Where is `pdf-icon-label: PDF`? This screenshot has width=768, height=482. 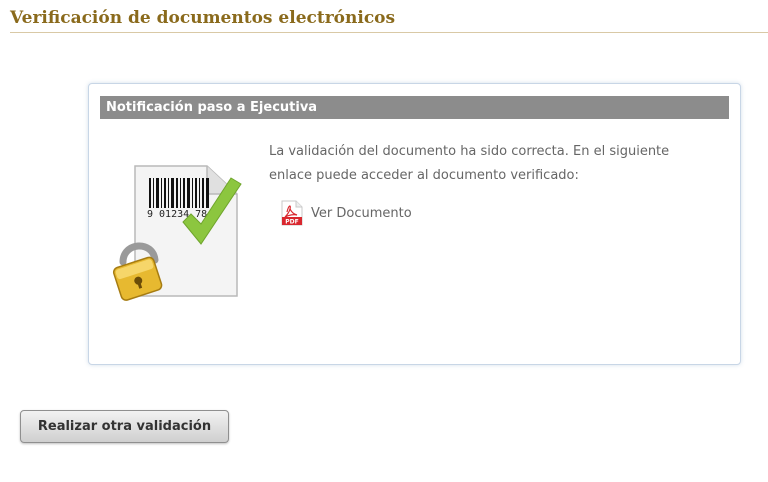 pdf-icon-label: PDF is located at coordinates (291, 222).